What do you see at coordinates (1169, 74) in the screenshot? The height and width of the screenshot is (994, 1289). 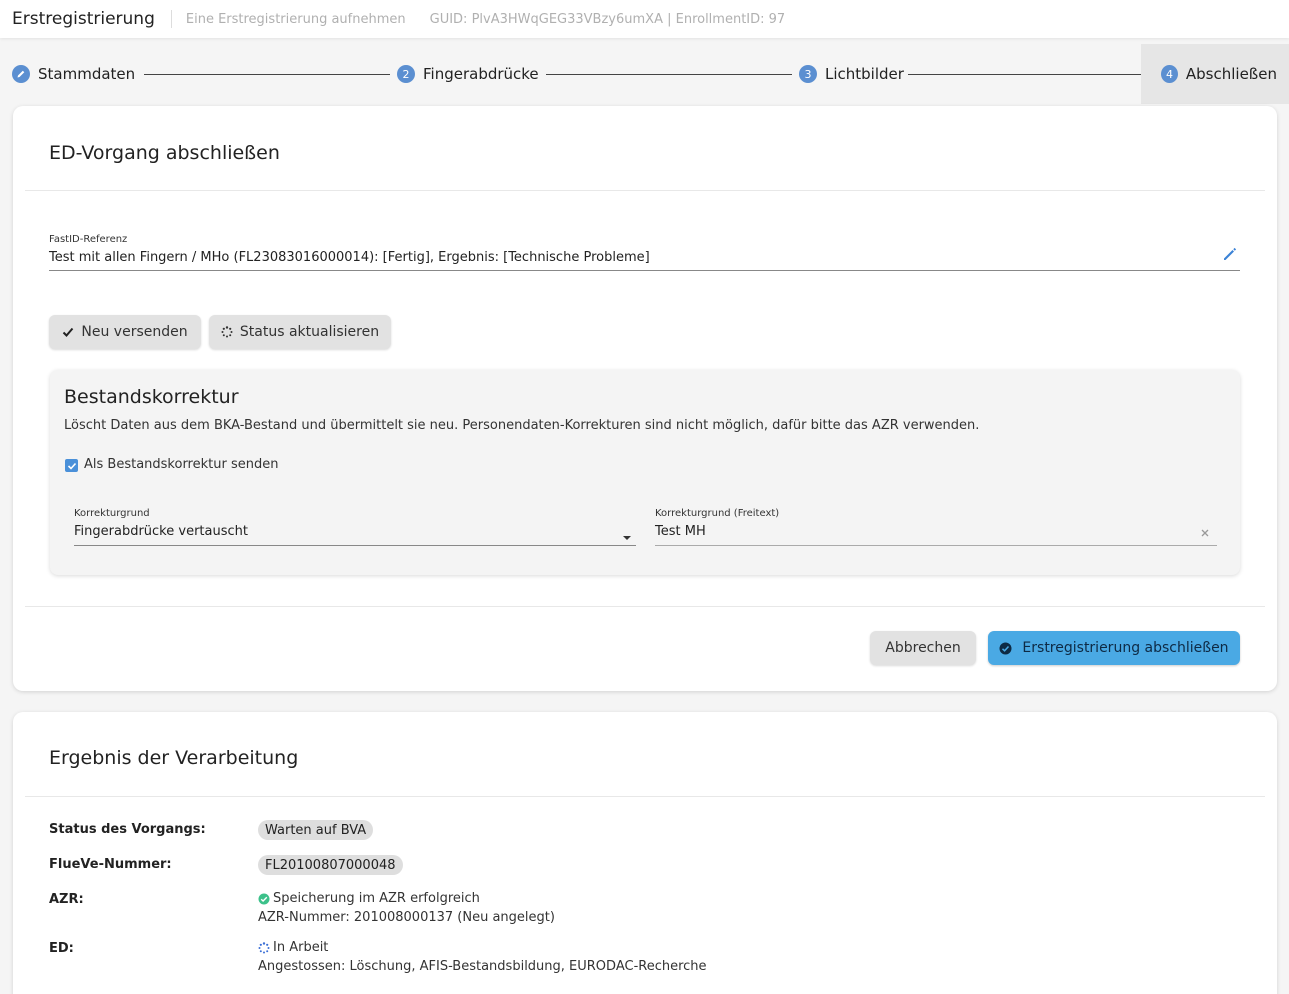 I see `step-number: 4` at bounding box center [1169, 74].